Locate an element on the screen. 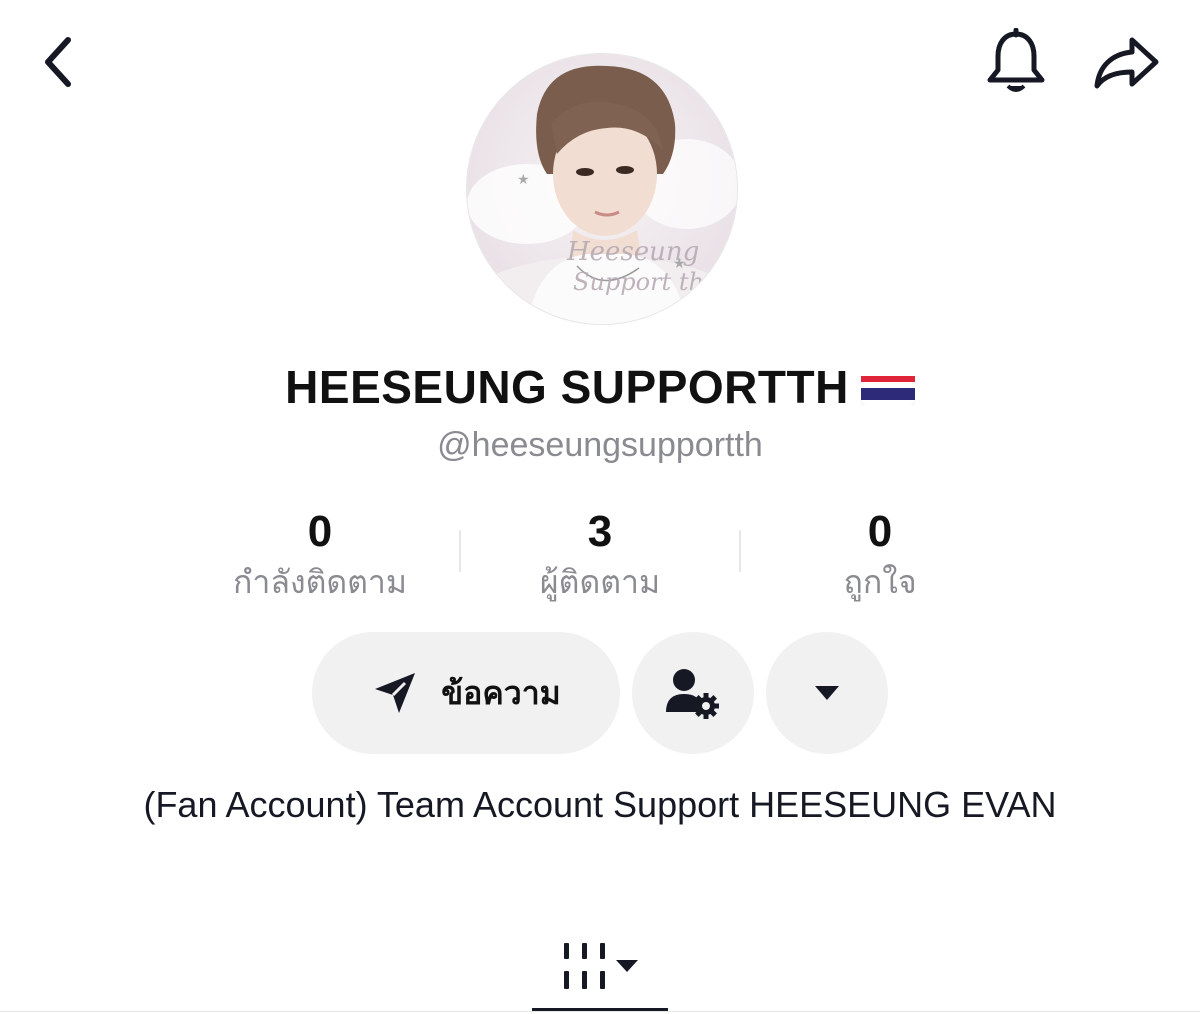 The image size is (1200, 1014). profile-handle: @heeseungsupportth is located at coordinates (600, 445).